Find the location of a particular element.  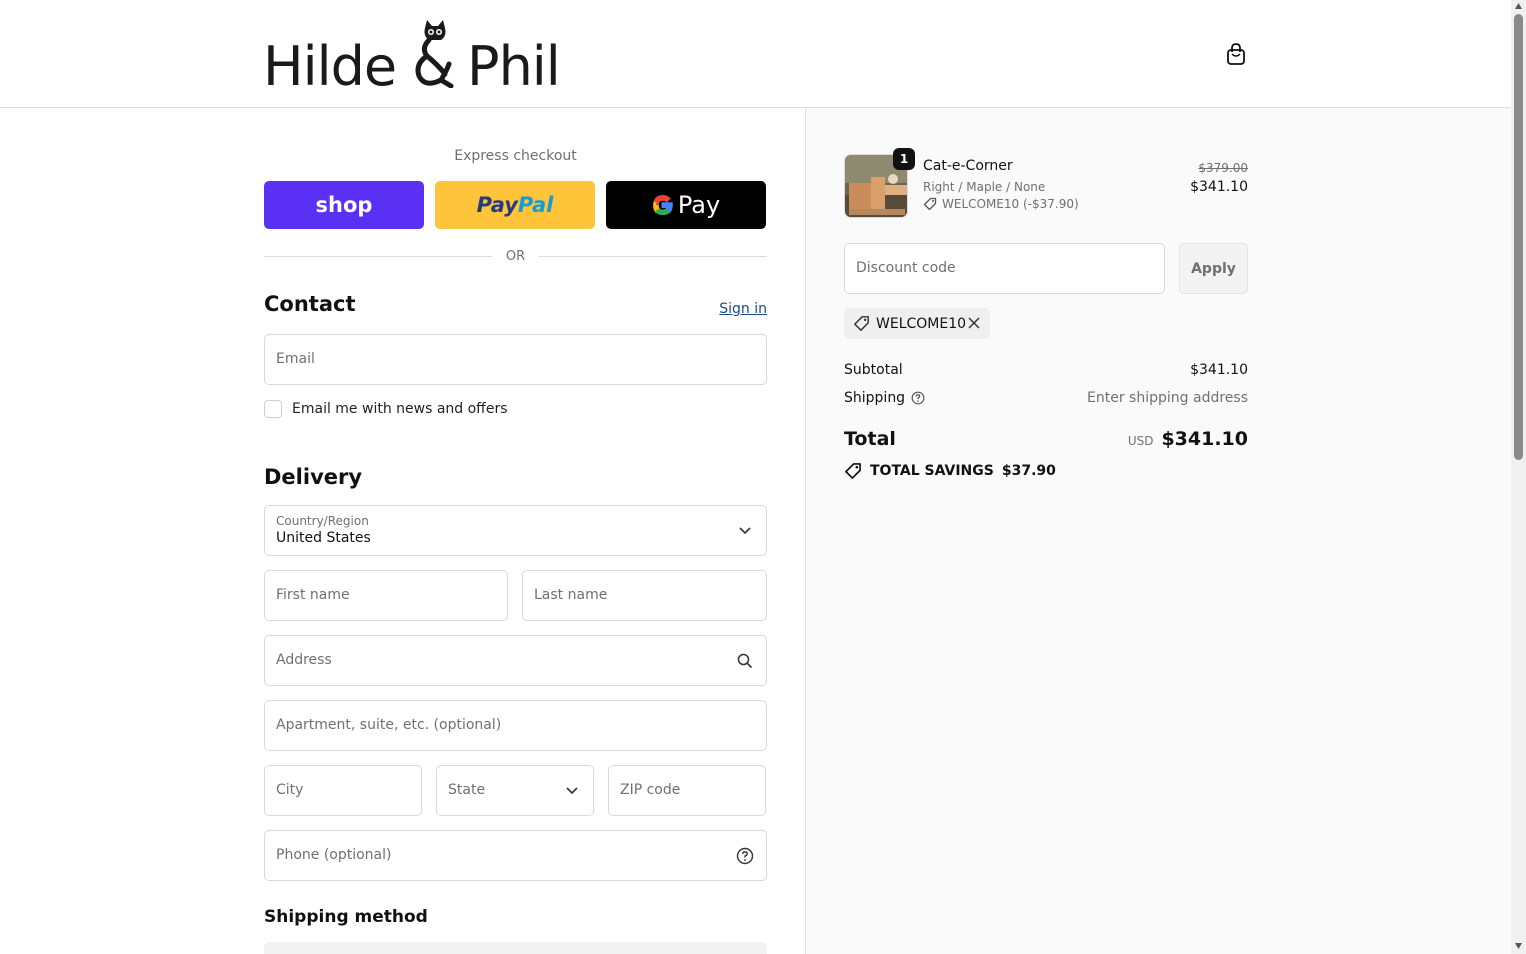

address-field: Address is located at coordinates (515, 660).